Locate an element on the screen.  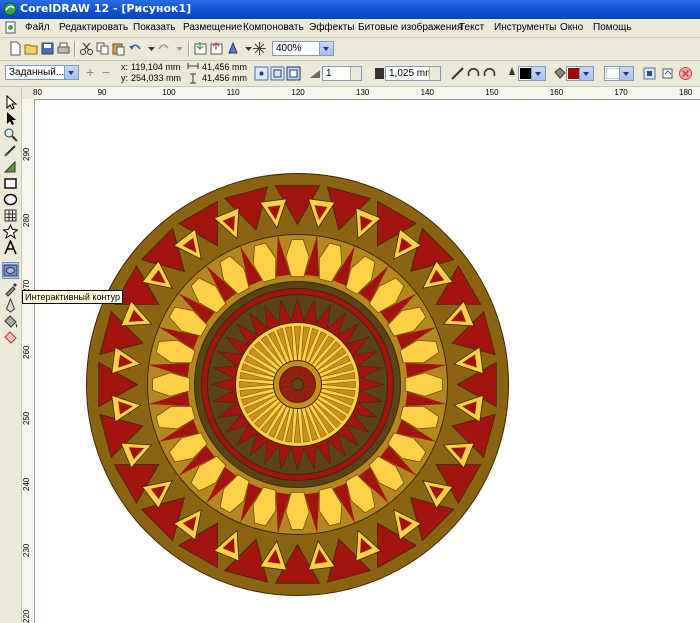
object-width: 41,456 mm is located at coordinates (224, 67).